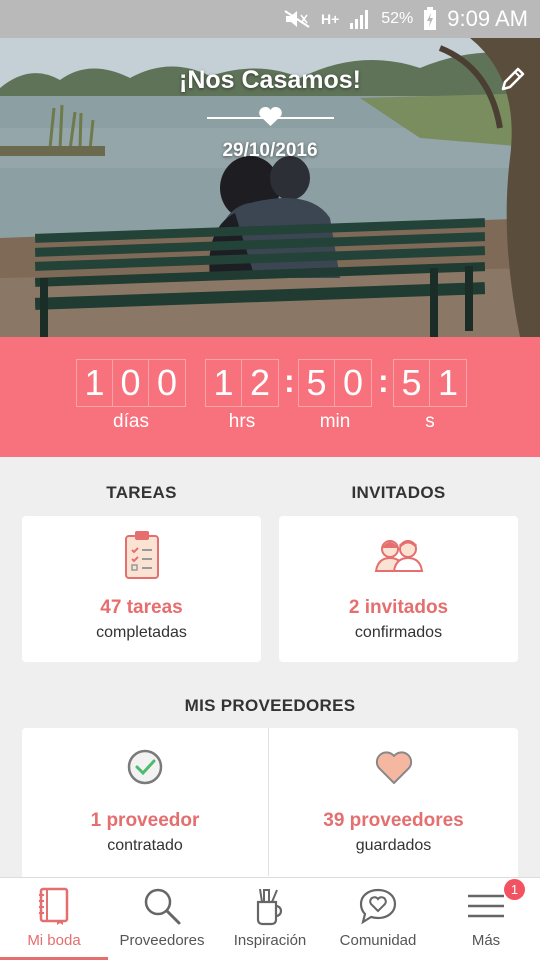 The image size is (540, 960). What do you see at coordinates (54, 906) in the screenshot?
I see `notebook-icon` at bounding box center [54, 906].